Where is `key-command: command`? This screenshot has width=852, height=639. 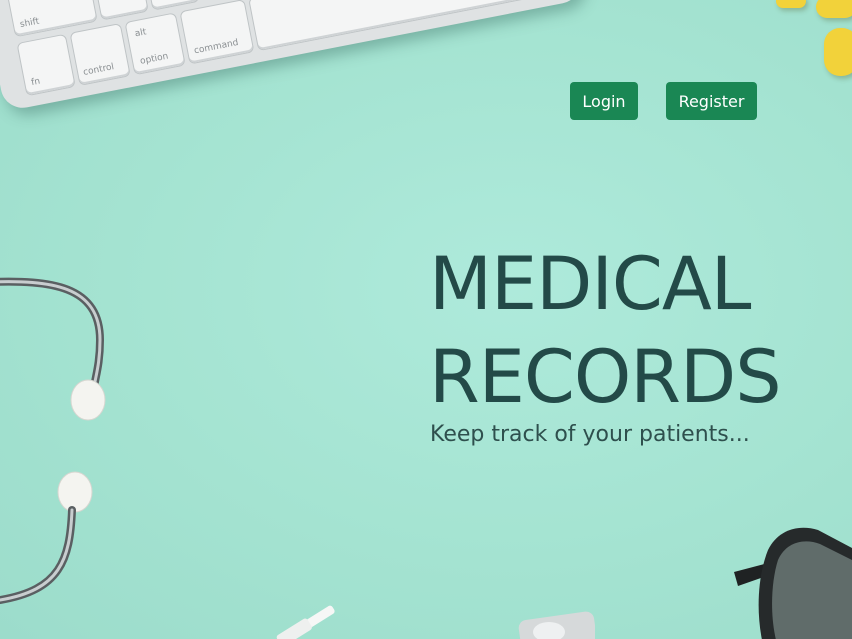
key-command: command is located at coordinates (217, 32).